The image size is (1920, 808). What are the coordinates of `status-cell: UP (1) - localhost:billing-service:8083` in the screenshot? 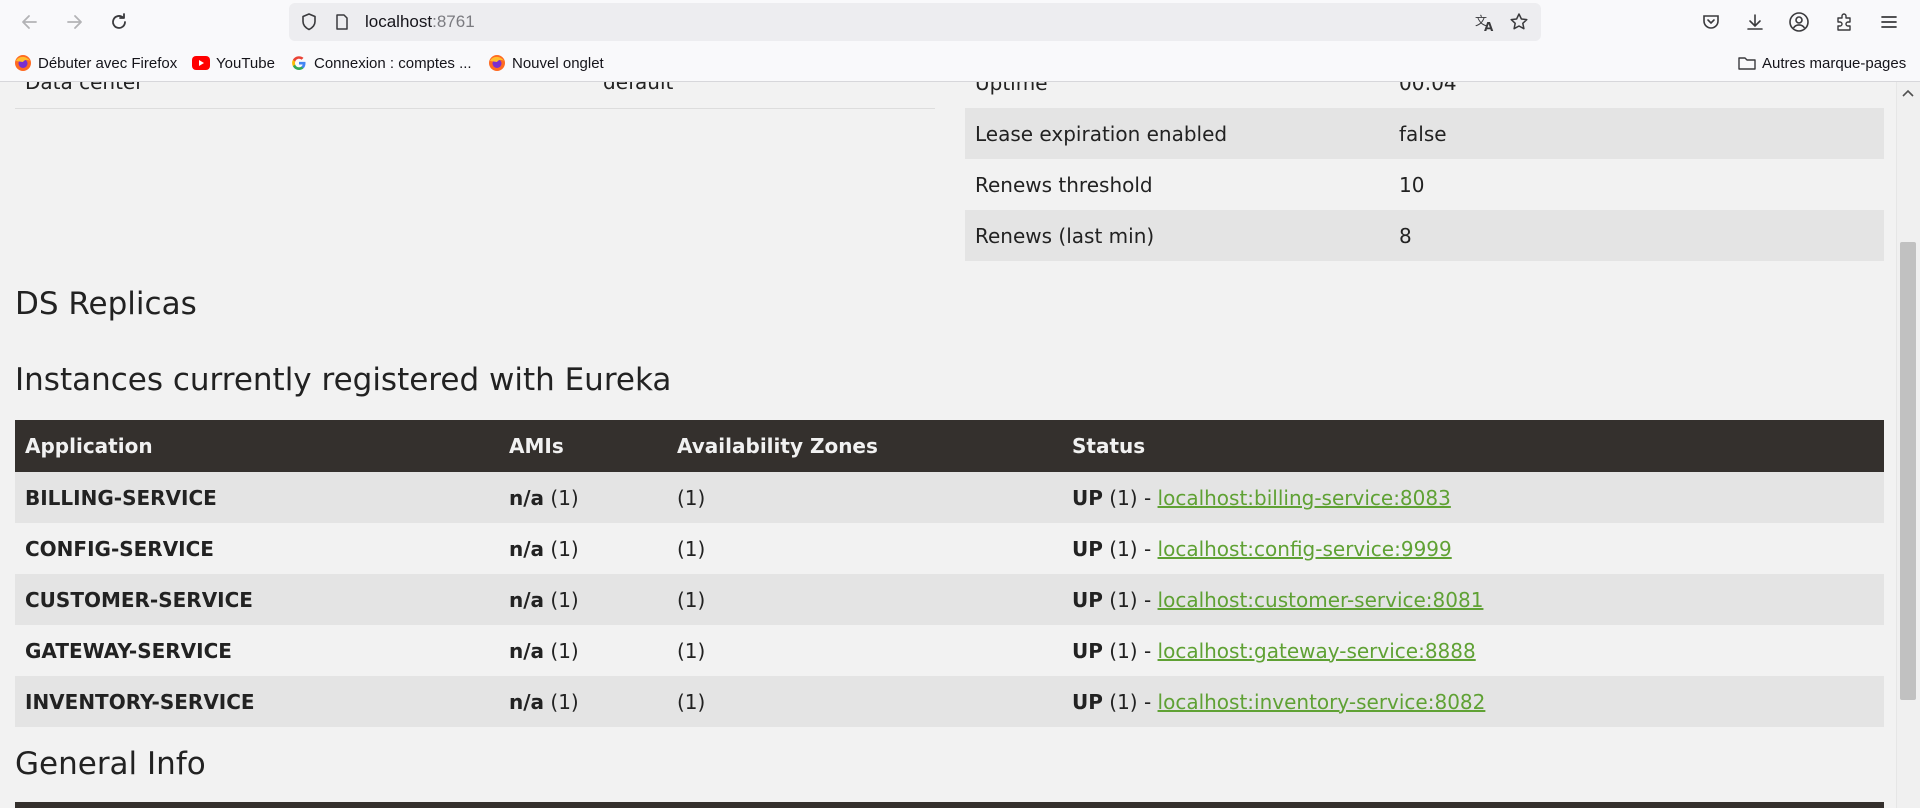 It's located at (1473, 497).